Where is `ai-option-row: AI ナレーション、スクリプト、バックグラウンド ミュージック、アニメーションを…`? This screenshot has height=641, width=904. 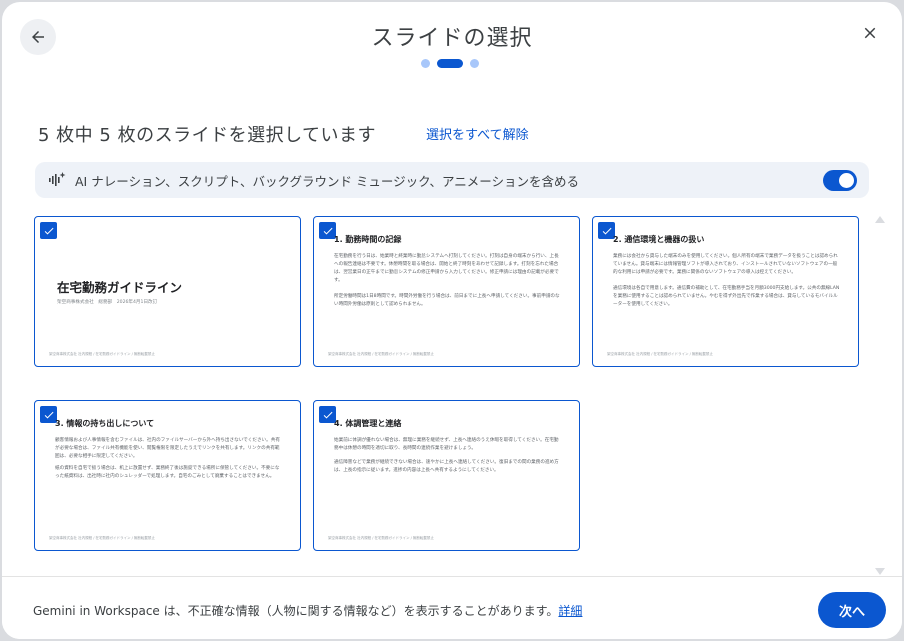 ai-option-row: AI ナレーション、スクリプト、バックグラウンド ミュージック、アニメーションを… is located at coordinates (452, 180).